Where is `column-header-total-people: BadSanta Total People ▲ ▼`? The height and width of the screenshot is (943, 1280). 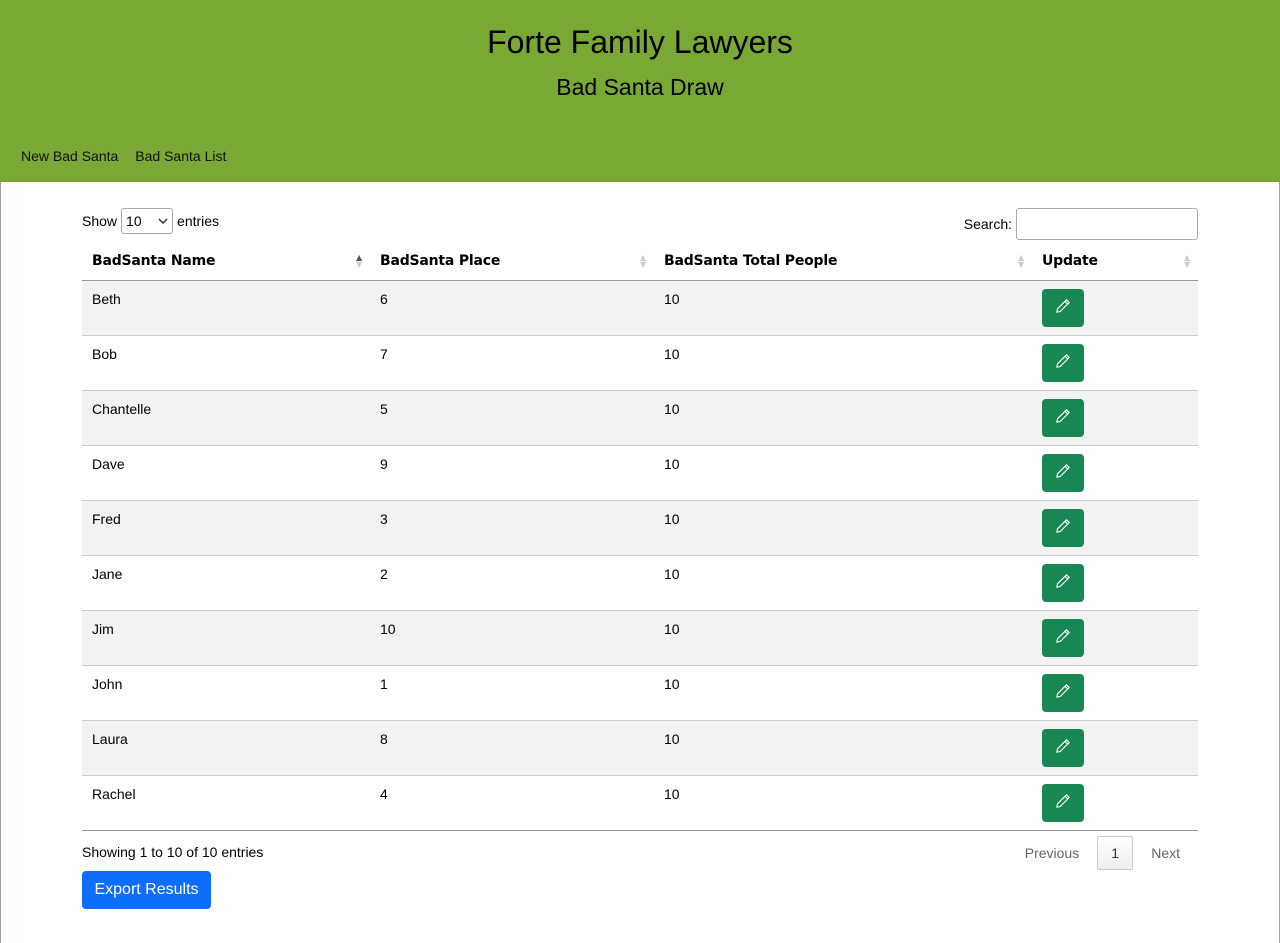 column-header-total-people: BadSanta Total People ▲ ▼ is located at coordinates (843, 261).